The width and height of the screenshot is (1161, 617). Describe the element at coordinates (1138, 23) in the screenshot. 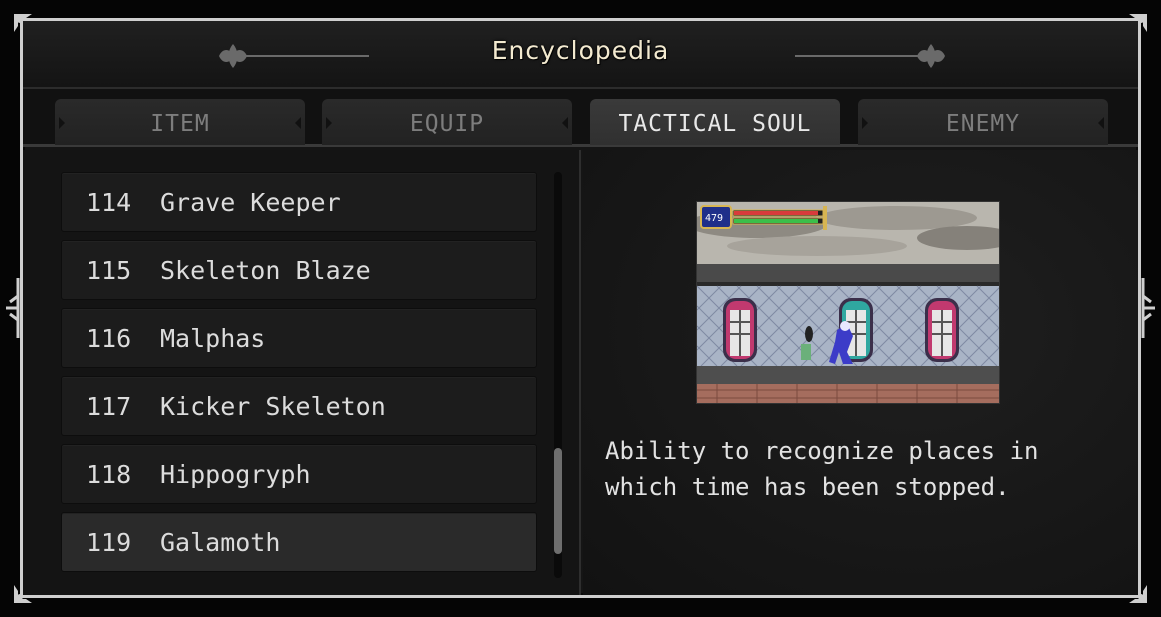

I see `corner-ornament-top-right` at that location.